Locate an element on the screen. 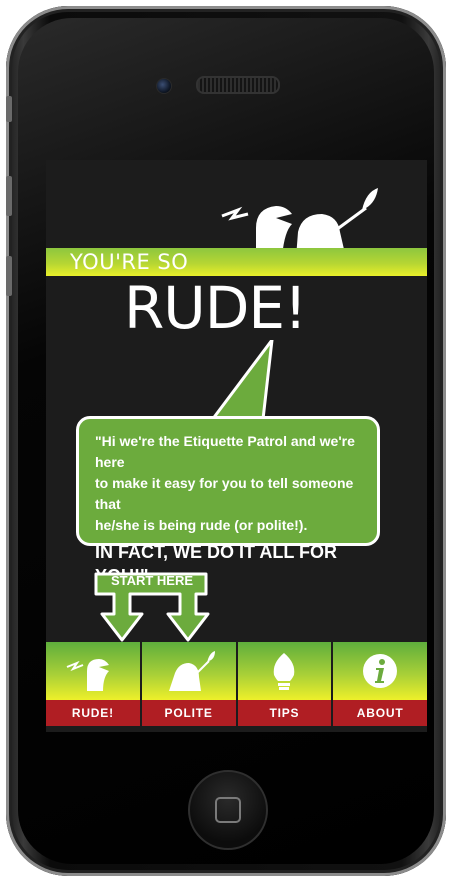 Image resolution: width=452 pixels, height=882 pixels. tab-about-icon-area is located at coordinates (380, 671).